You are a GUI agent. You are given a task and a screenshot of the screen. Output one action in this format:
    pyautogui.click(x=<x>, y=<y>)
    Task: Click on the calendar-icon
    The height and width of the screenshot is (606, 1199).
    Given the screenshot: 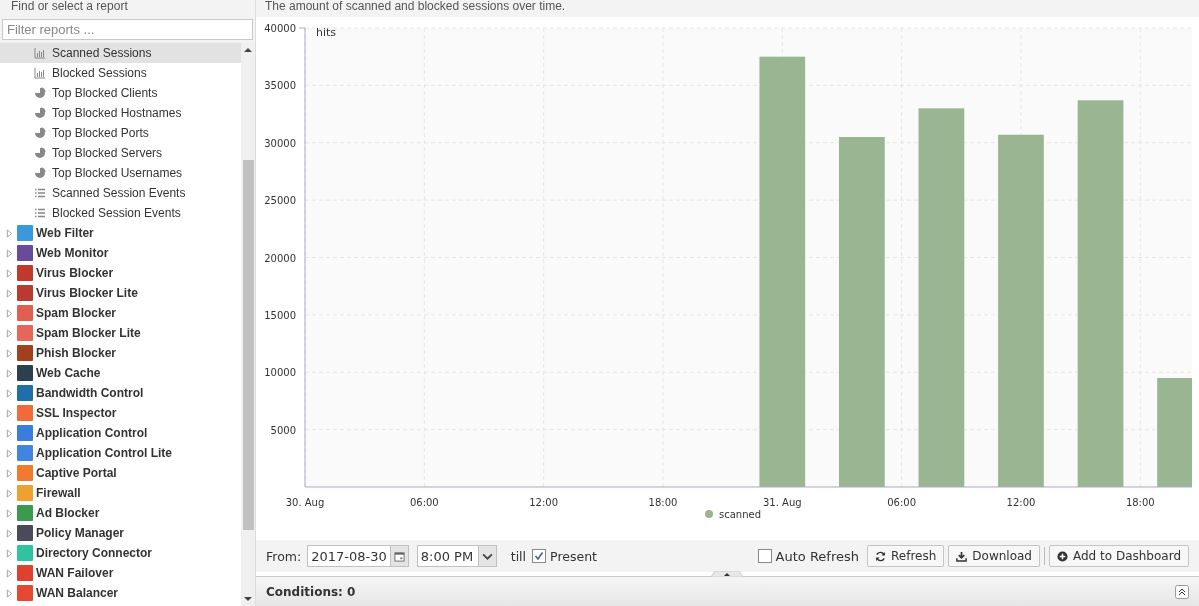 What is the action you would take?
    pyautogui.click(x=399, y=556)
    